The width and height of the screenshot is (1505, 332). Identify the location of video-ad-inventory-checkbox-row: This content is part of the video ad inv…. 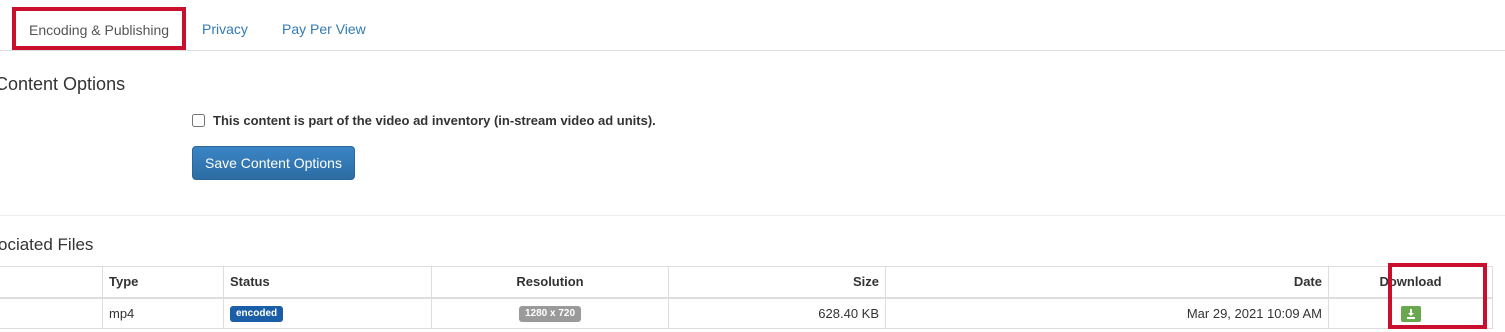
(424, 120).